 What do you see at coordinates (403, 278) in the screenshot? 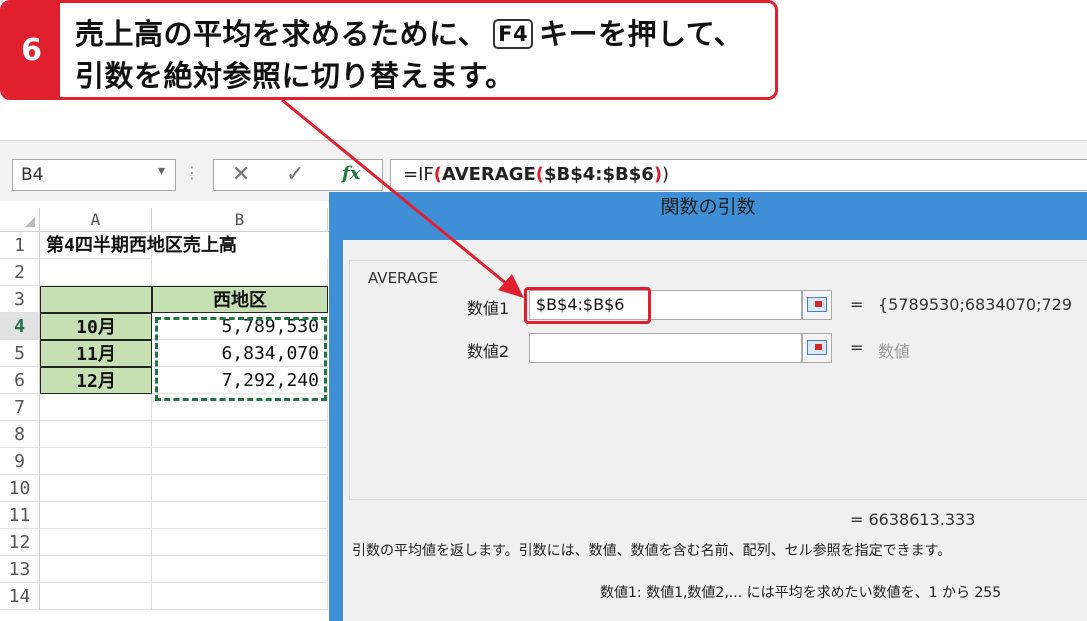
I see `function-name: AVERAGE` at bounding box center [403, 278].